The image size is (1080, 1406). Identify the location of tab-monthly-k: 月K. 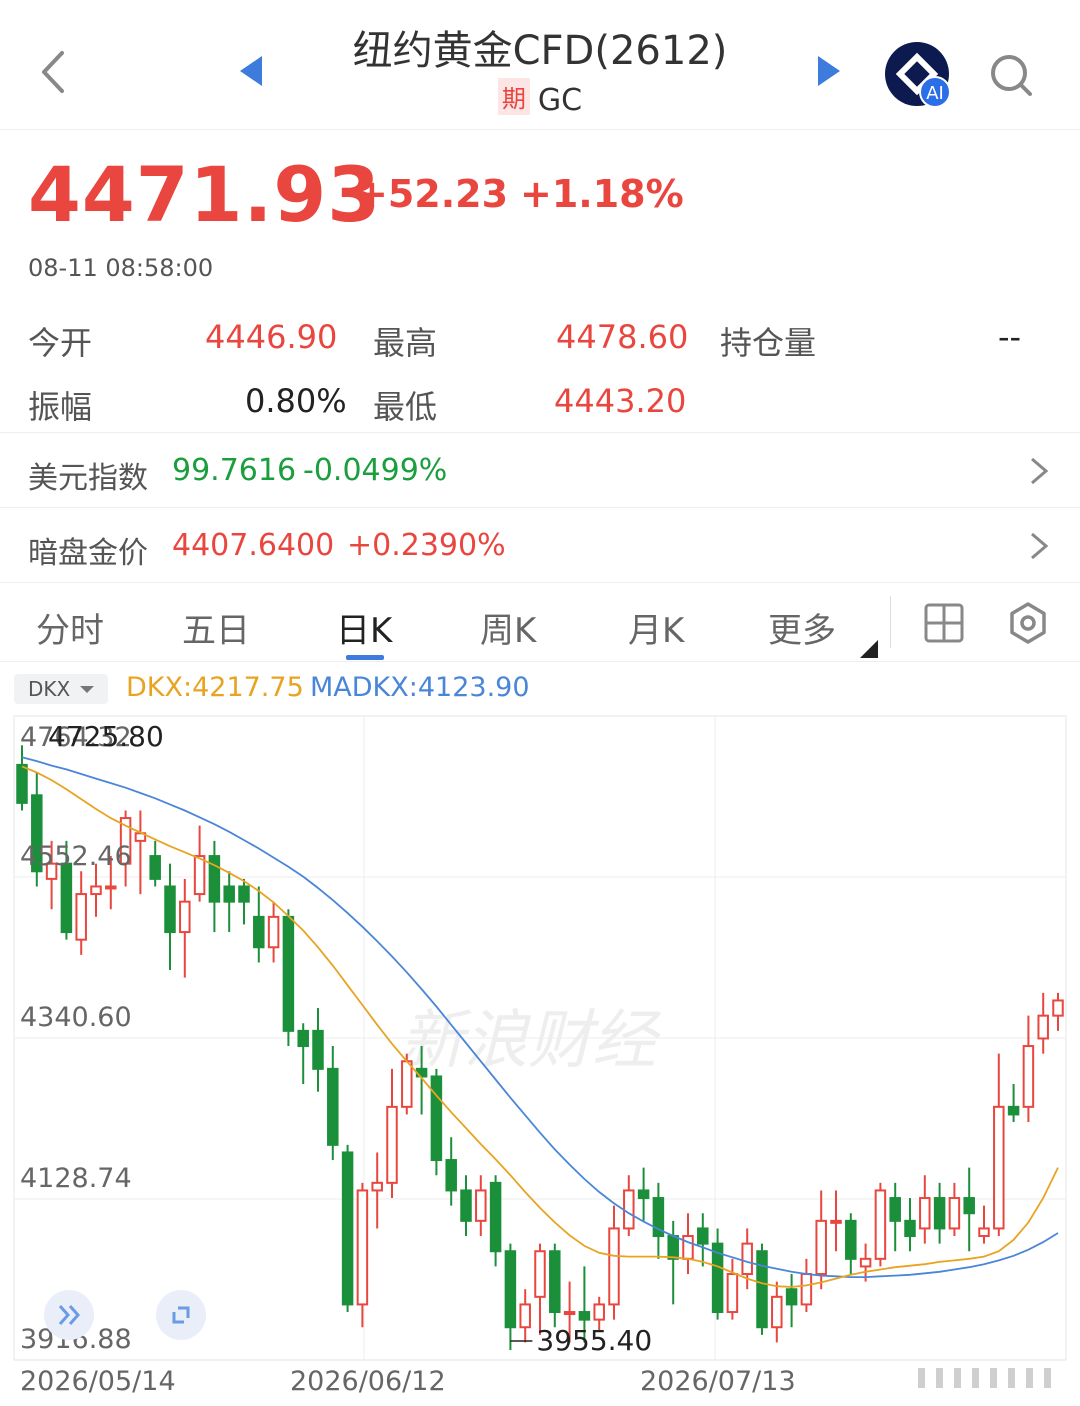
(656, 627).